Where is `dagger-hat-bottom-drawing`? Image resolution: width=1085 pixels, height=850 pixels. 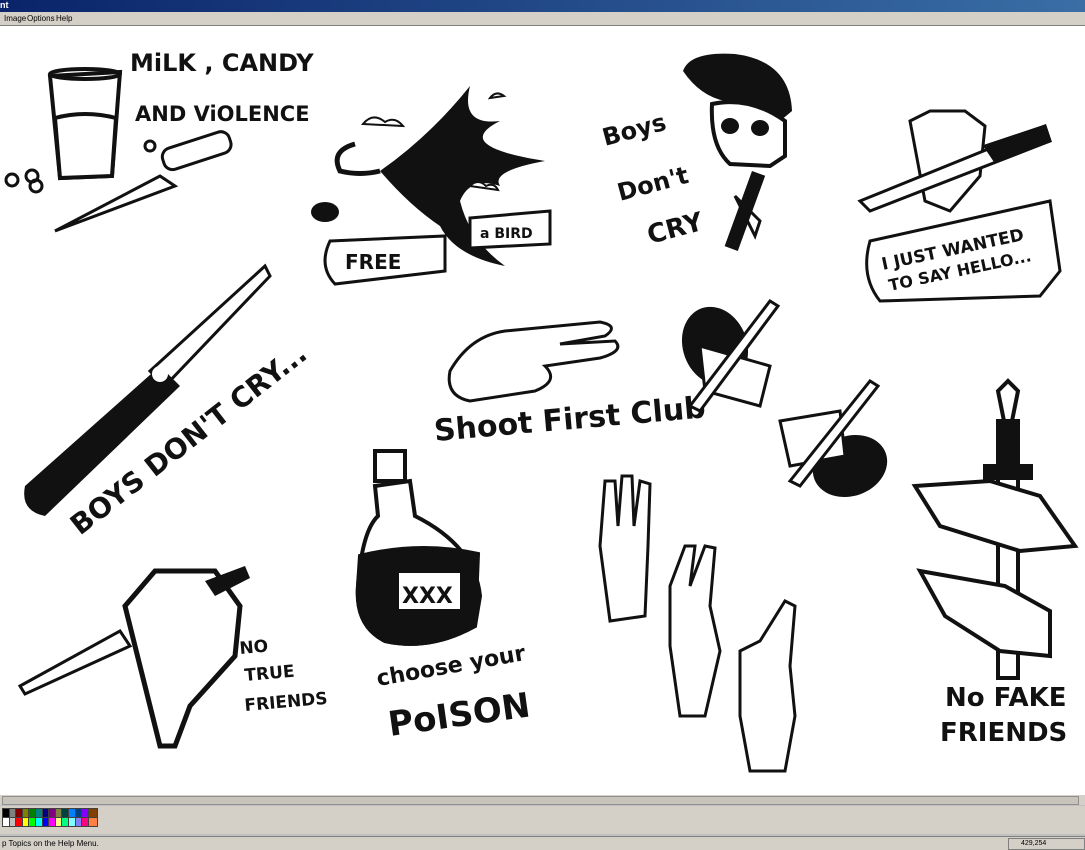 dagger-hat-bottom-drawing is located at coordinates (833, 438).